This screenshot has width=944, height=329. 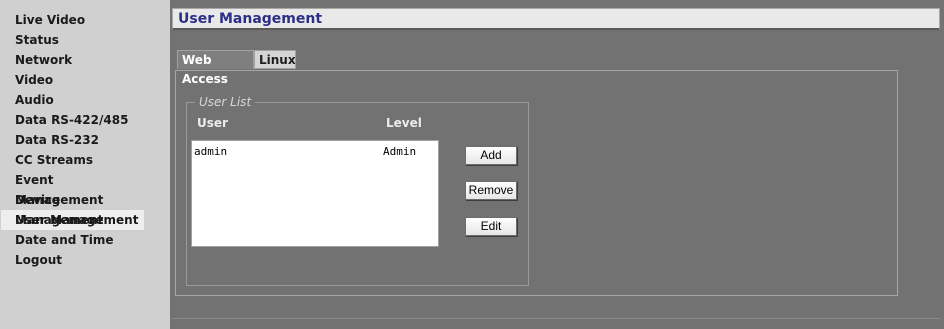 What do you see at coordinates (72, 220) in the screenshot?
I see `sidebar-item-user-management: User Management` at bounding box center [72, 220].